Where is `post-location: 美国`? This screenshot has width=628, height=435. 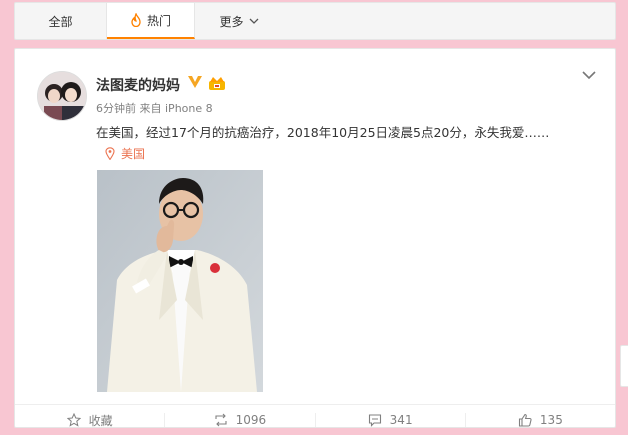 post-location: 美国 is located at coordinates (125, 153).